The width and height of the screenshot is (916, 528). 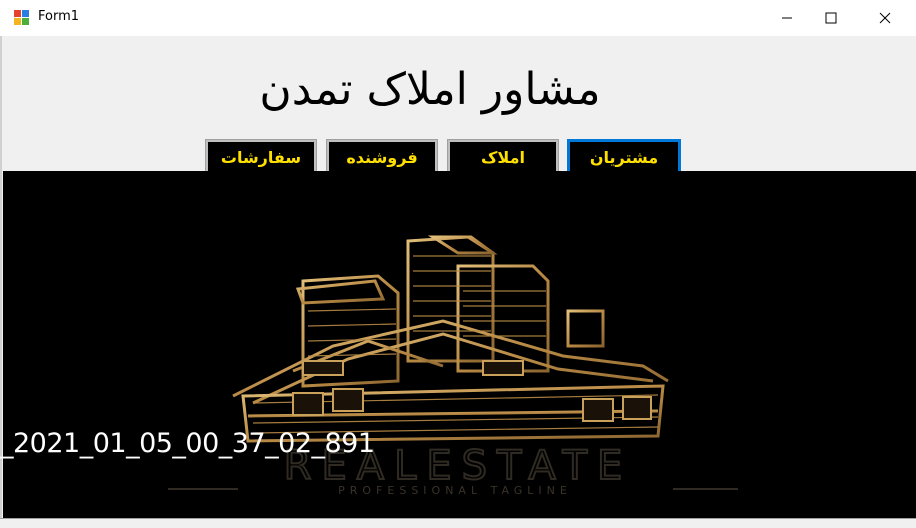 What do you see at coordinates (624, 157) in the screenshot?
I see `customers-button: مشتریان` at bounding box center [624, 157].